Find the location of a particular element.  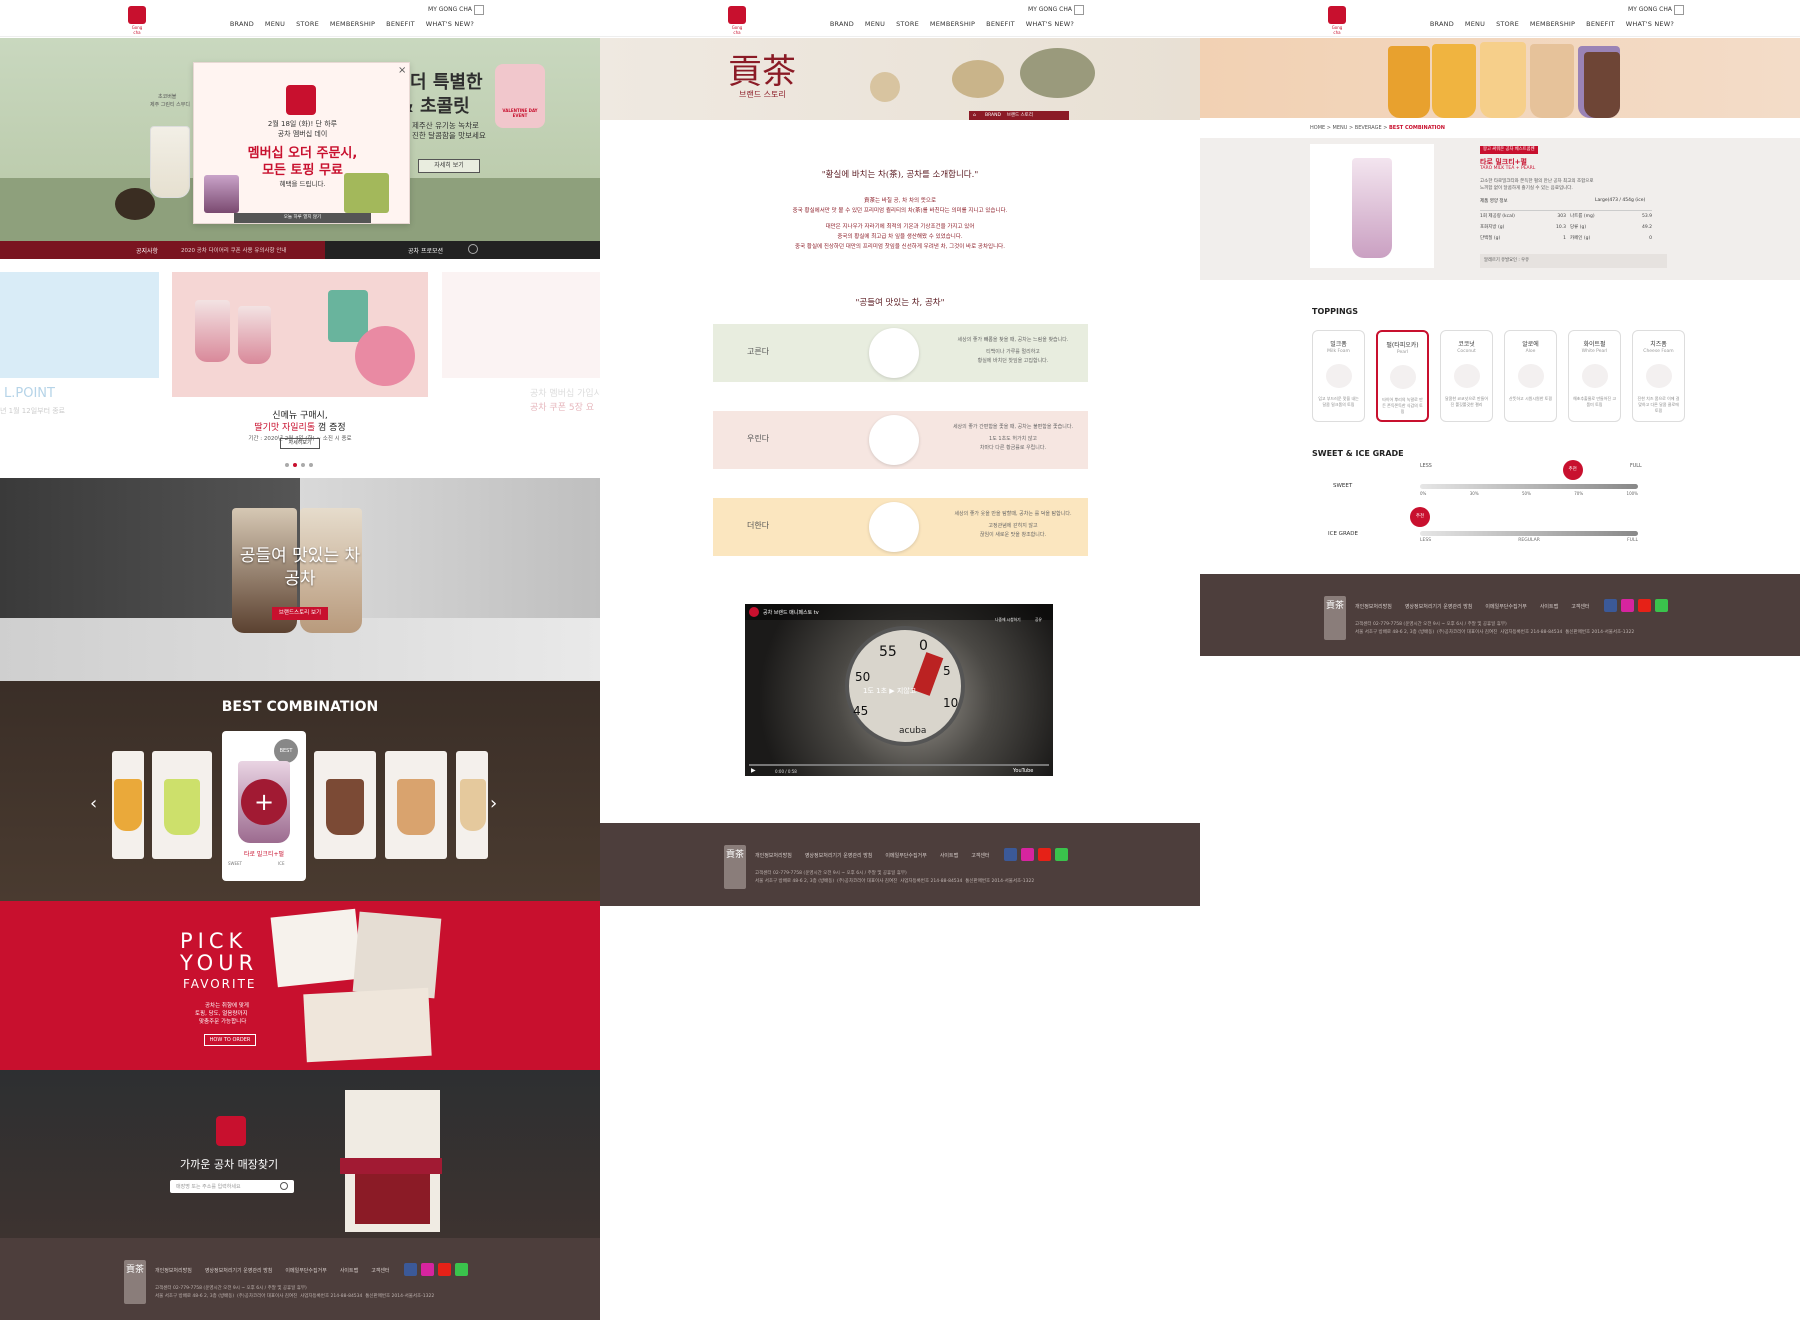

promo-card-right is located at coordinates (521, 325).